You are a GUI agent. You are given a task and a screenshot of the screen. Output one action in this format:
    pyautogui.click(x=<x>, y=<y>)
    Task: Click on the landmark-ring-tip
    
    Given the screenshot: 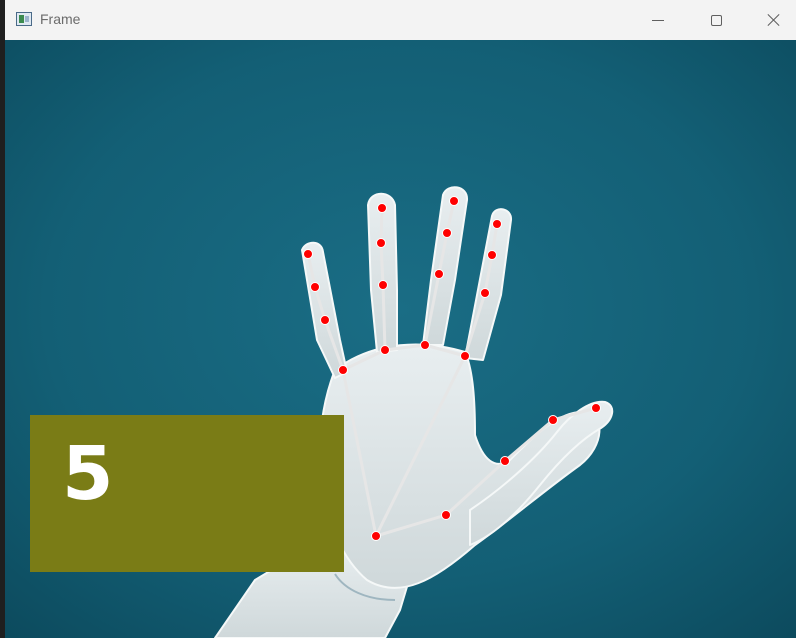 What is the action you would take?
    pyautogui.click(x=382, y=208)
    